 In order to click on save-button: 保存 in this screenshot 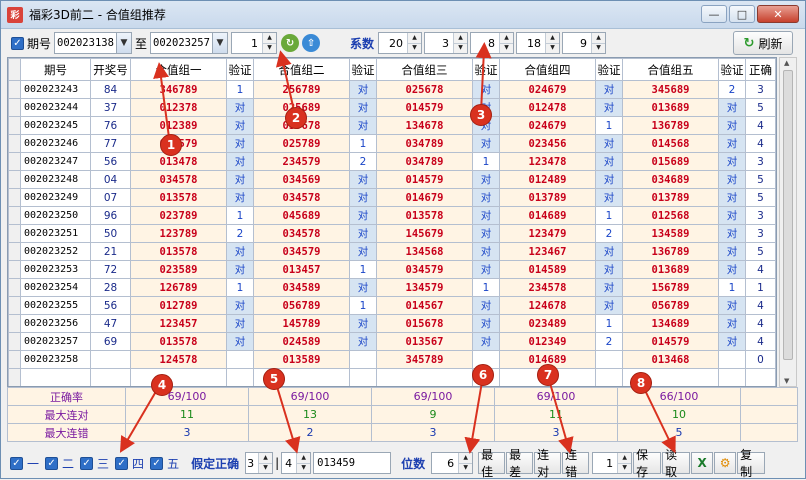, I will do `click(647, 463)`.